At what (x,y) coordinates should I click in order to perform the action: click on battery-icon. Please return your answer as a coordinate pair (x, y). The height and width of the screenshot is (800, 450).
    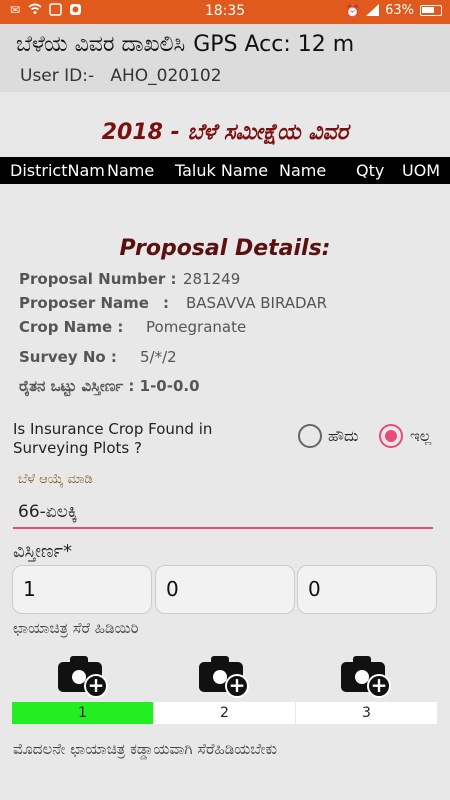
    Looking at the image, I should click on (431, 10).